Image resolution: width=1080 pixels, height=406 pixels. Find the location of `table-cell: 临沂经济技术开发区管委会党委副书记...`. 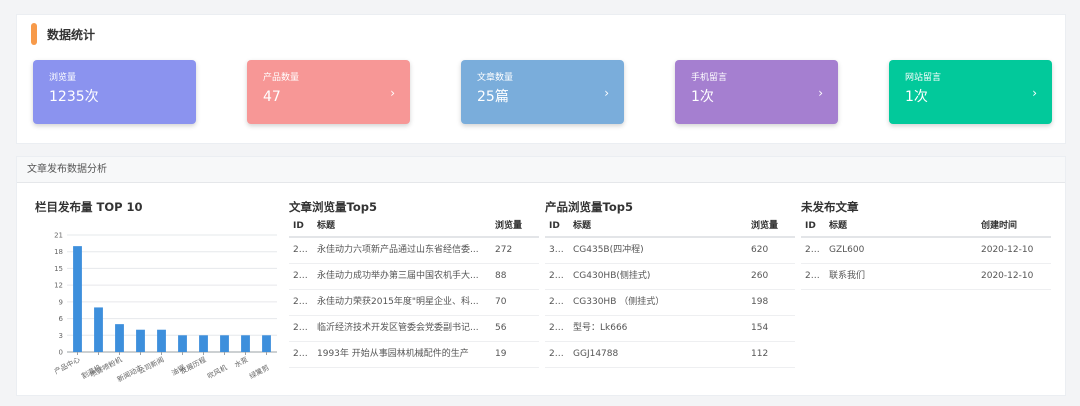

table-cell: 临沂经济技术开发区管委会党委副书记... is located at coordinates (402, 328).